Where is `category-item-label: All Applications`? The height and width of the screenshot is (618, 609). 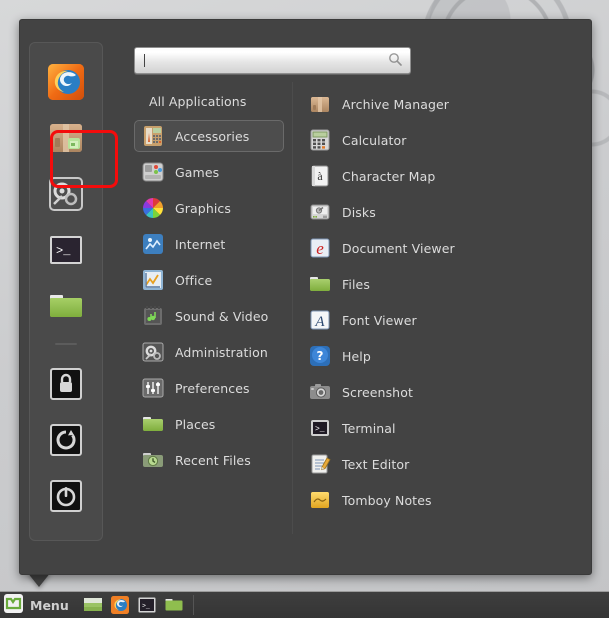
category-item-label: All Applications is located at coordinates (198, 101).